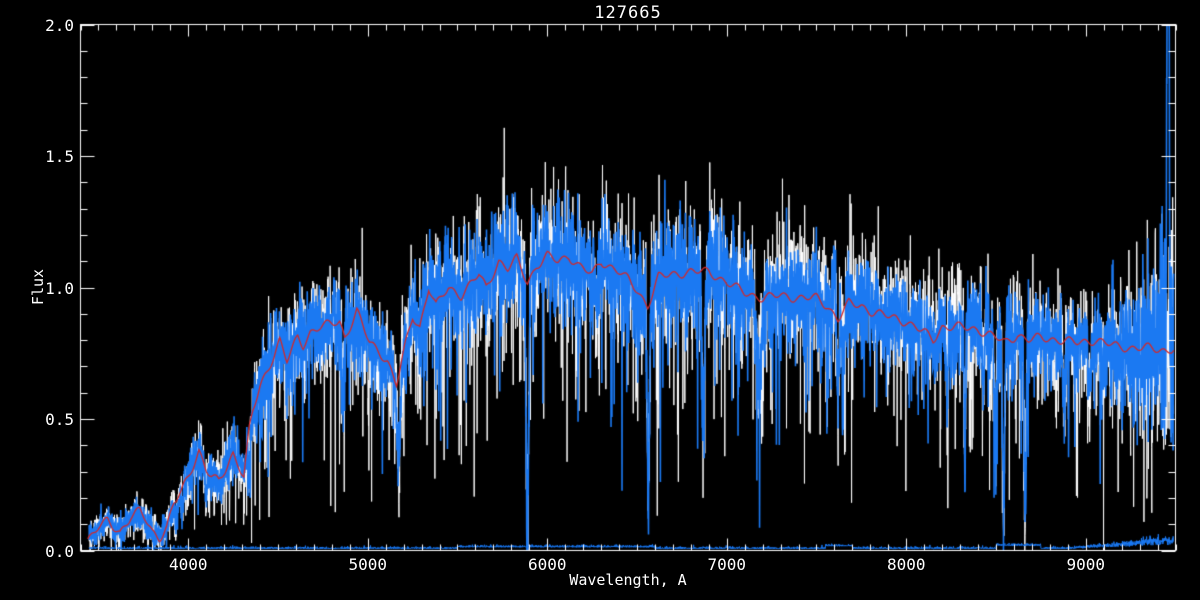  What do you see at coordinates (188, 564) in the screenshot?
I see `x-tick-label: 4000` at bounding box center [188, 564].